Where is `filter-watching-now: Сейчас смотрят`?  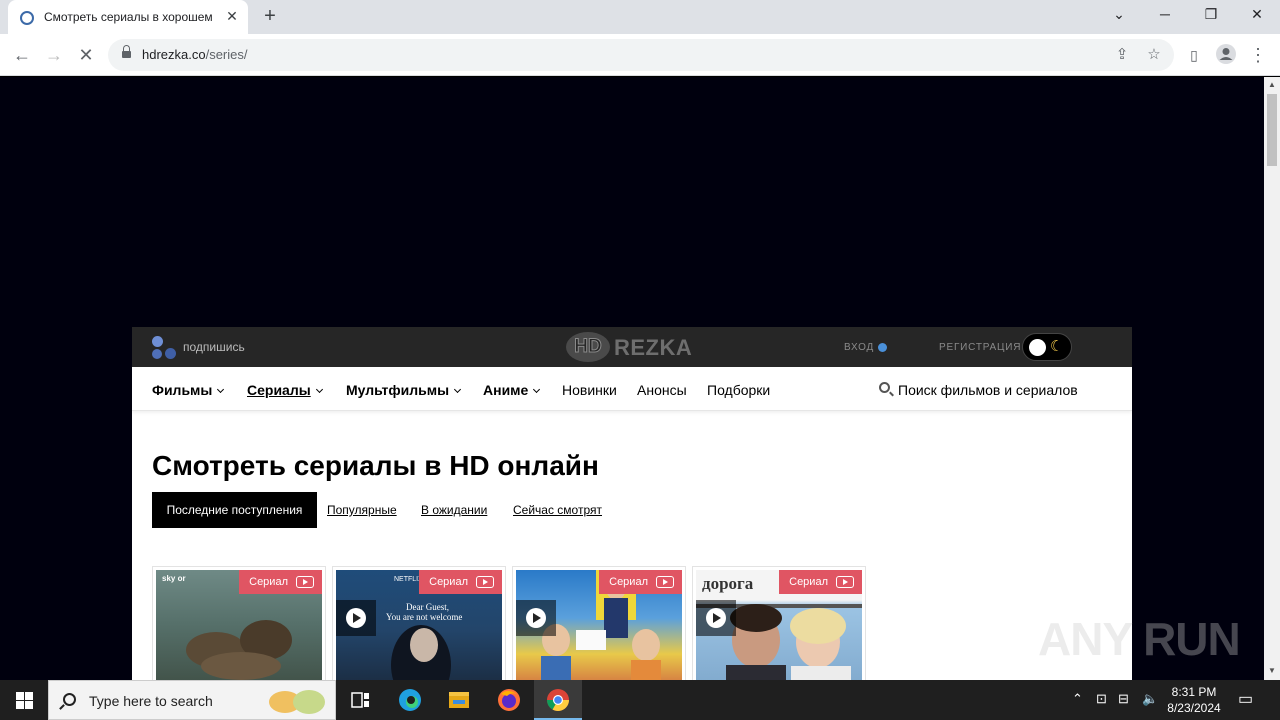 filter-watching-now: Сейчас смотрят is located at coordinates (557, 510).